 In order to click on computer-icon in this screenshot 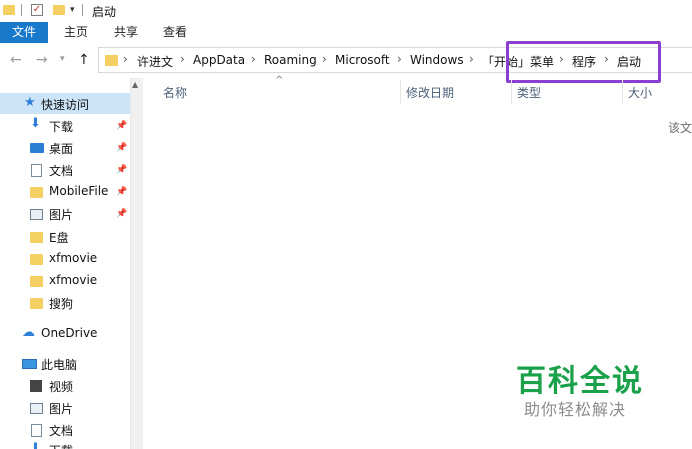, I will do `click(29, 364)`.